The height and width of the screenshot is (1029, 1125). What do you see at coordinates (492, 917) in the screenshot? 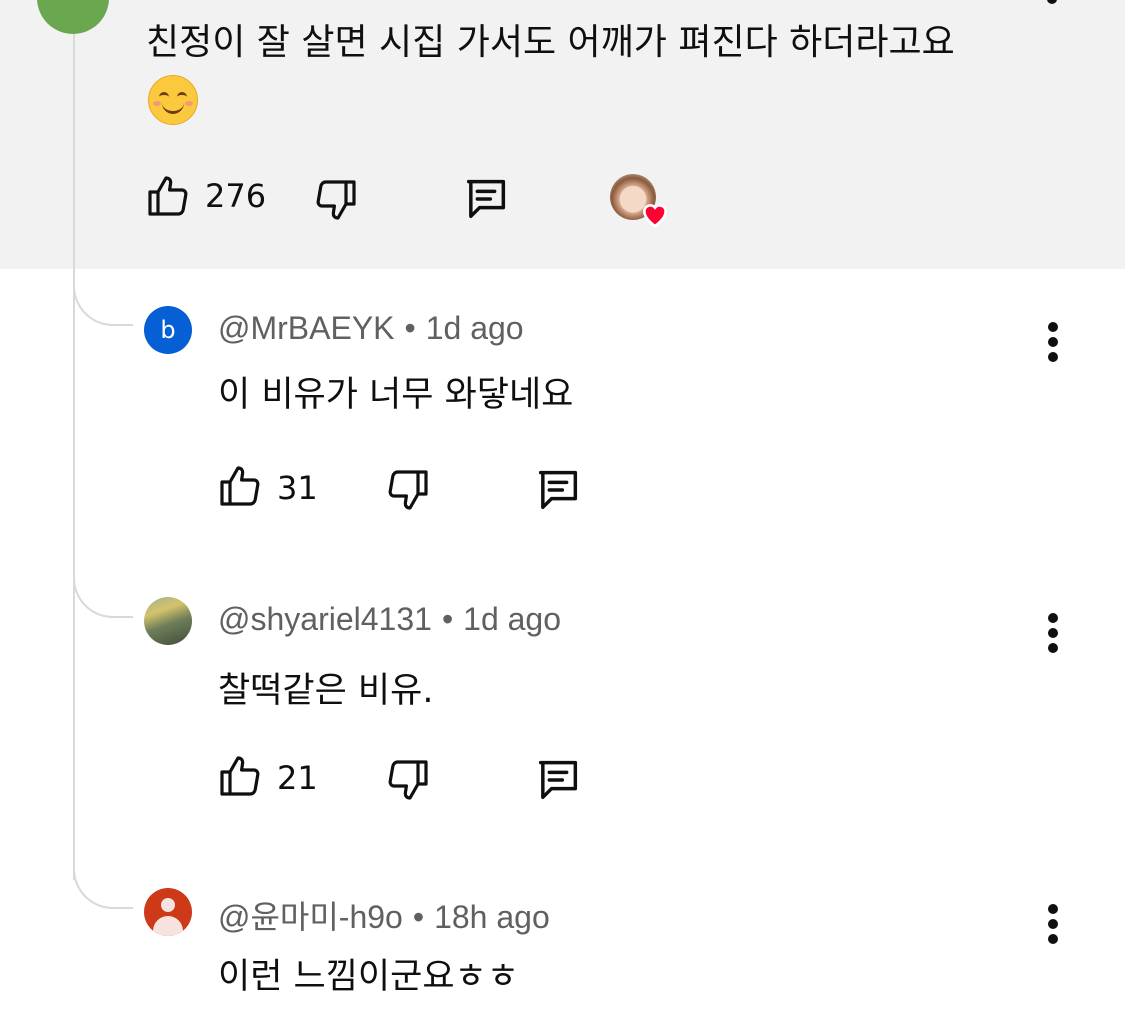
I see `reply-time: 18h ago` at bounding box center [492, 917].